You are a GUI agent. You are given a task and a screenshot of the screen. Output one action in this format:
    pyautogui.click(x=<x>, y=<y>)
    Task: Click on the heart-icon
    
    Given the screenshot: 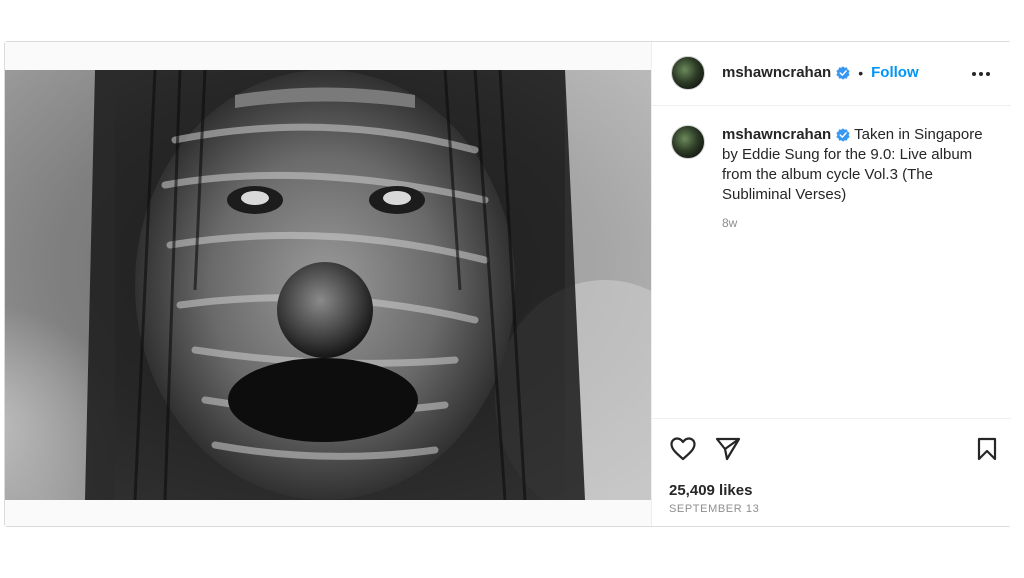 What is the action you would take?
    pyautogui.click(x=683, y=451)
    